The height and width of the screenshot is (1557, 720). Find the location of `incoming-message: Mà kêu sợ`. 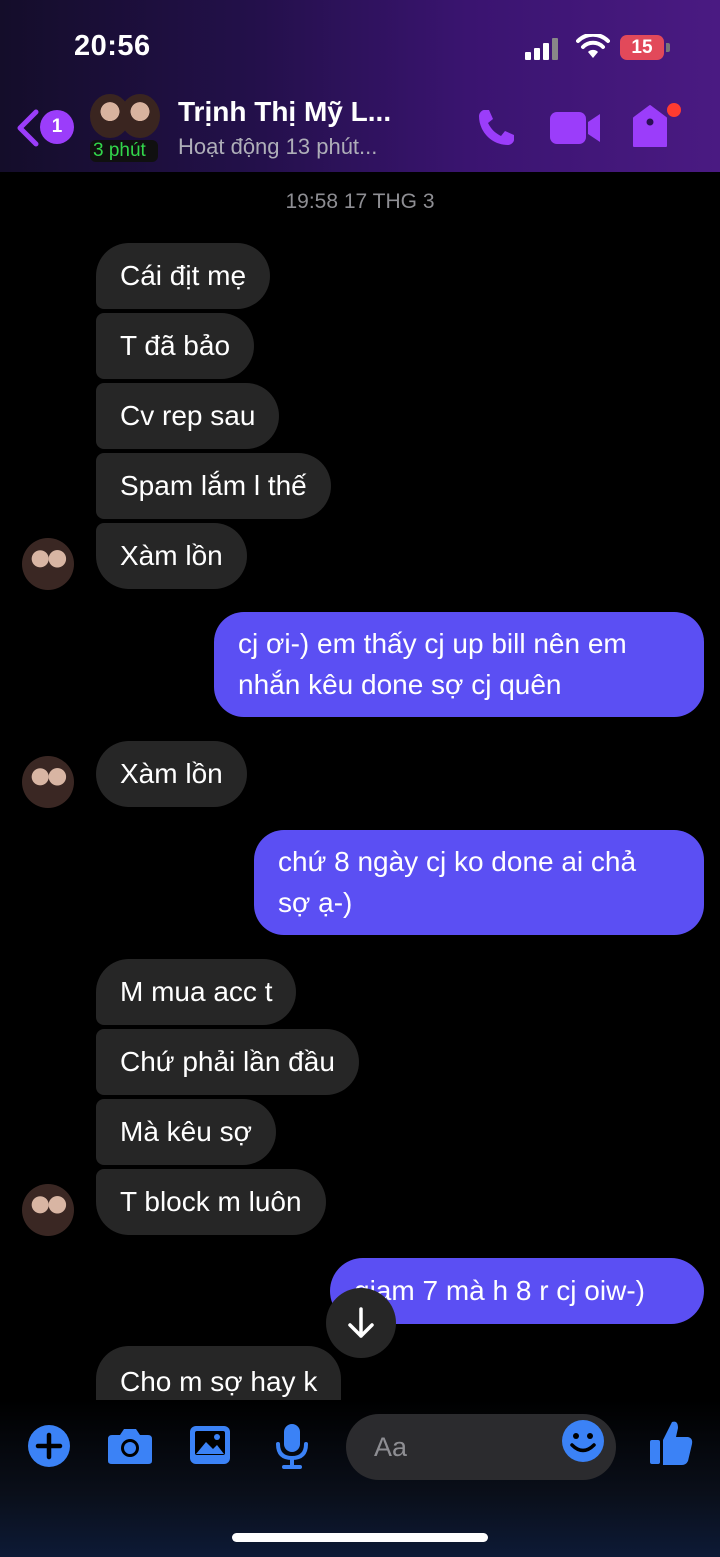

incoming-message: Mà kêu sợ is located at coordinates (186, 1132).